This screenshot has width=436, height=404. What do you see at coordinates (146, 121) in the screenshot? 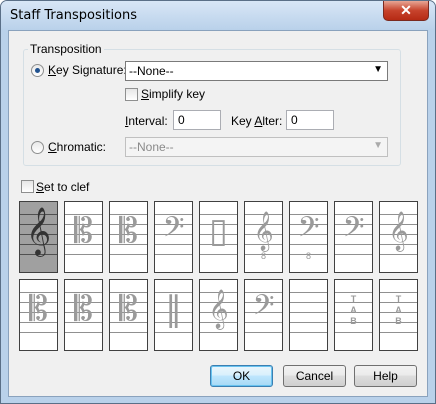
I see `interval-label: Interval:` at bounding box center [146, 121].